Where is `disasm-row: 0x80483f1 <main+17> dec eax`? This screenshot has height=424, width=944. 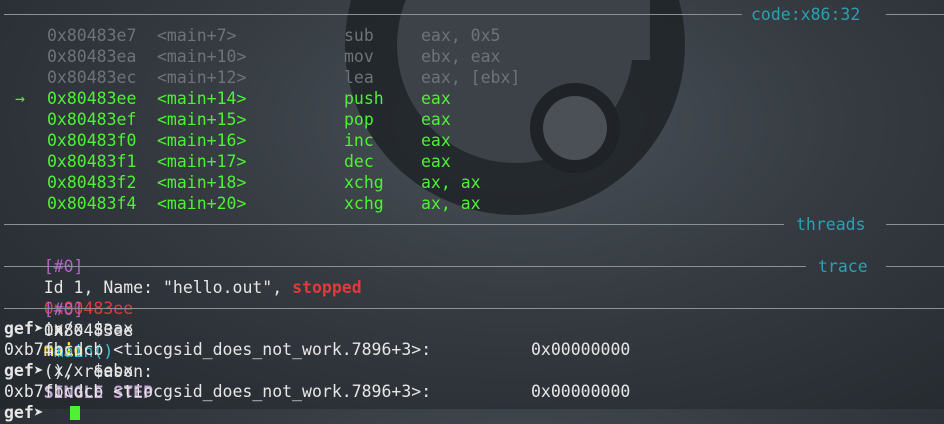 disasm-row: 0x80483f1 <main+17> dec eax is located at coordinates (472, 161).